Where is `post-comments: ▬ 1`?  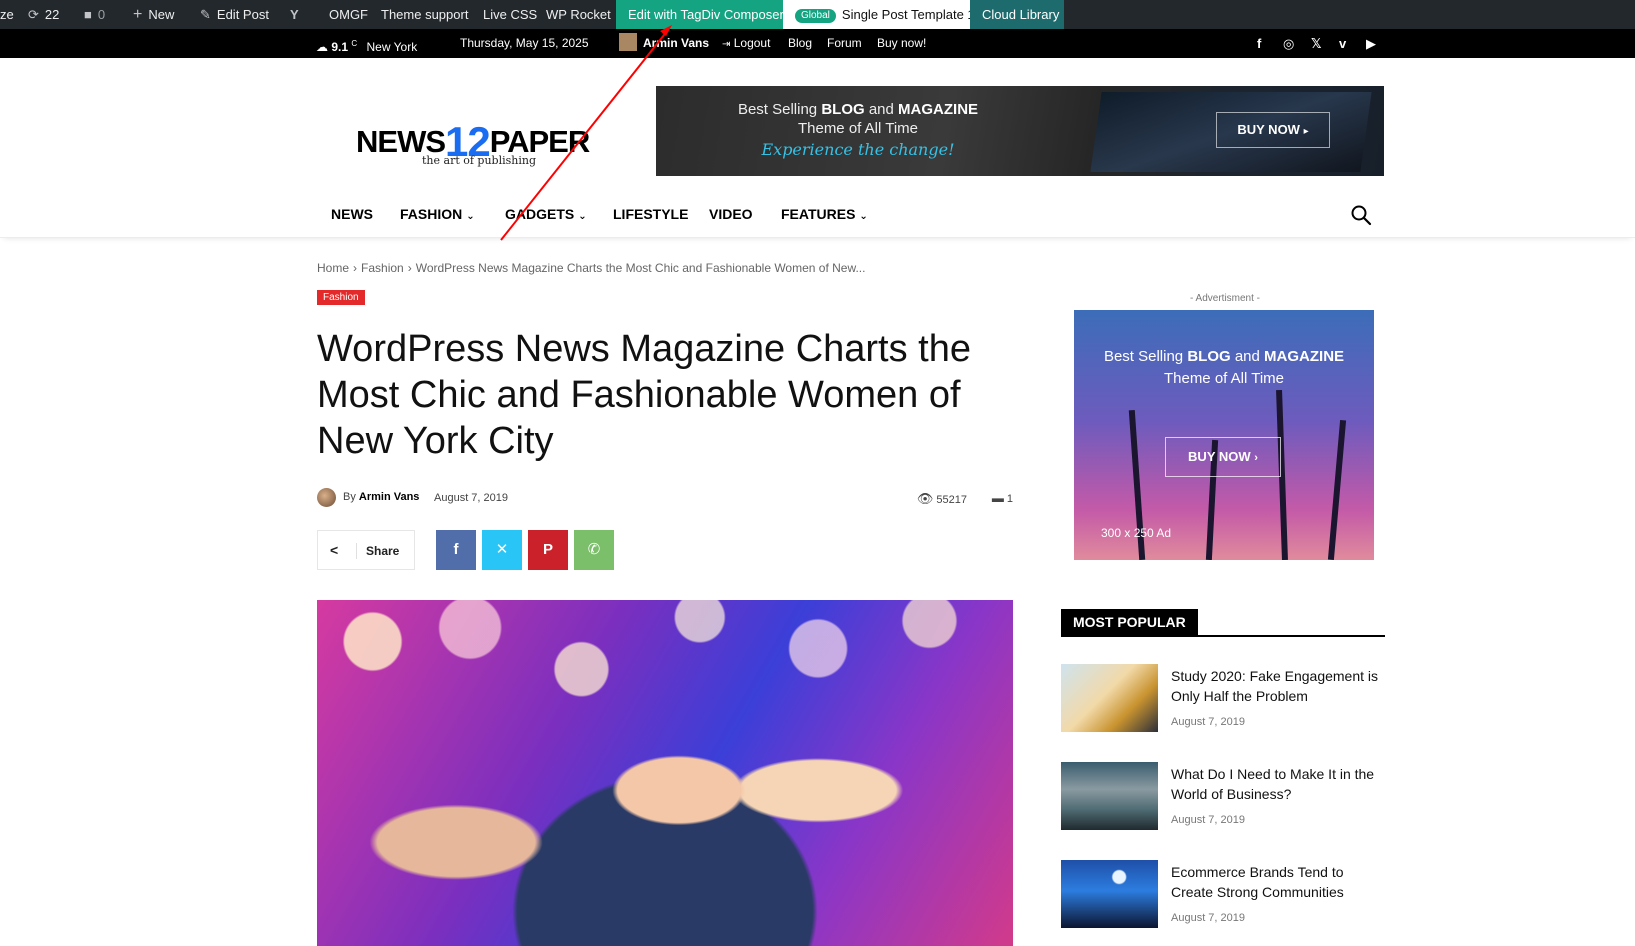
post-comments: ▬ 1 is located at coordinates (1002, 498).